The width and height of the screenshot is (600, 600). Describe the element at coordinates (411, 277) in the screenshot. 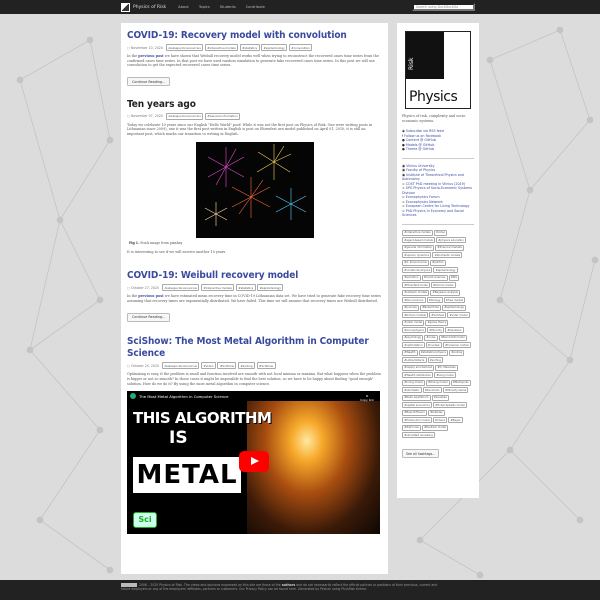

I see `hashtag-link: #evolution` at that location.